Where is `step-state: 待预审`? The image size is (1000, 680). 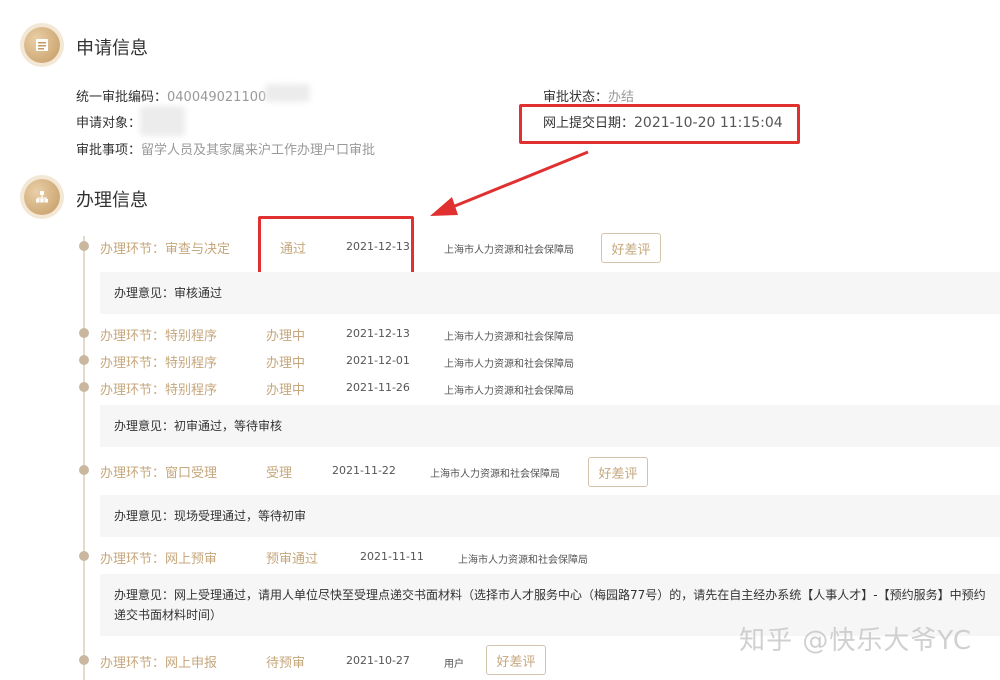 step-state: 待预审 is located at coordinates (286, 663).